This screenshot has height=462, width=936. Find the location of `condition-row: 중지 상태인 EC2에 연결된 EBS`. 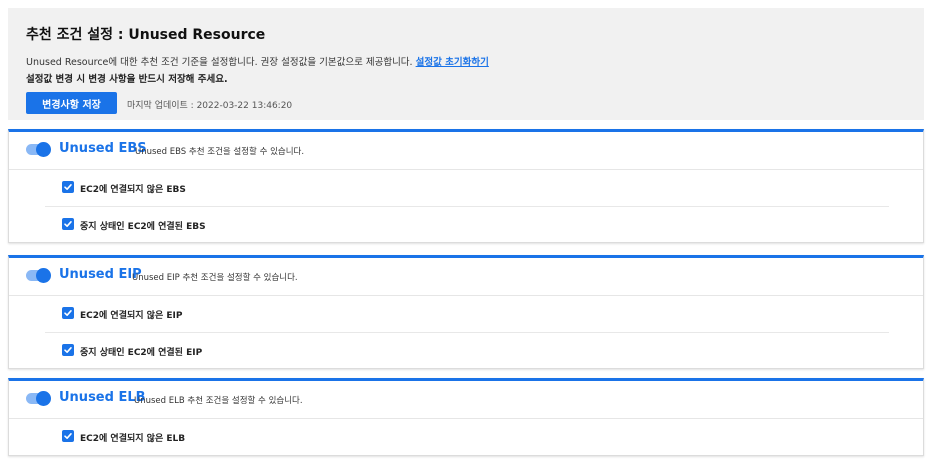

condition-row: 중지 상태인 EC2에 연결된 EBS is located at coordinates (467, 224).